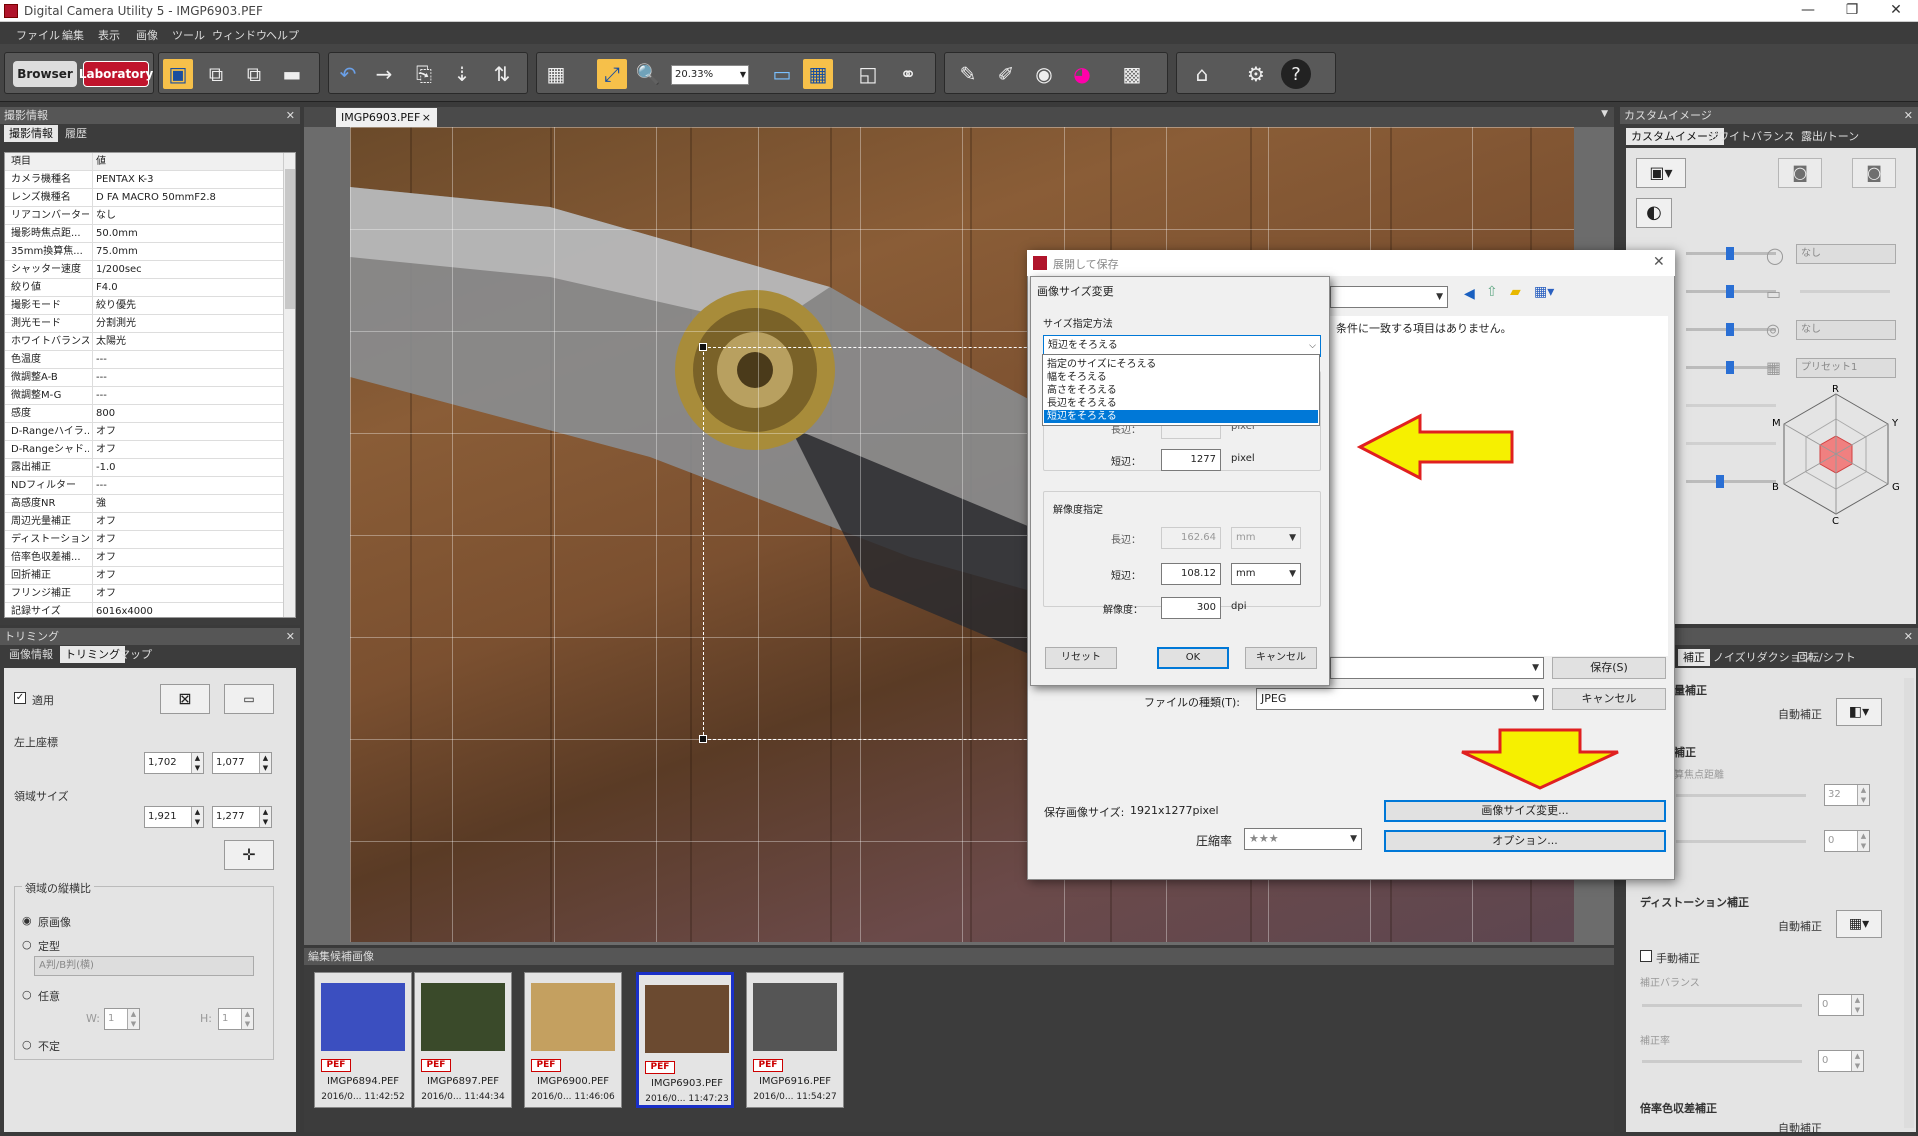  Describe the element at coordinates (242, 817) in the screenshot. I see `h-input: 1,277 ▲ ▼` at that location.